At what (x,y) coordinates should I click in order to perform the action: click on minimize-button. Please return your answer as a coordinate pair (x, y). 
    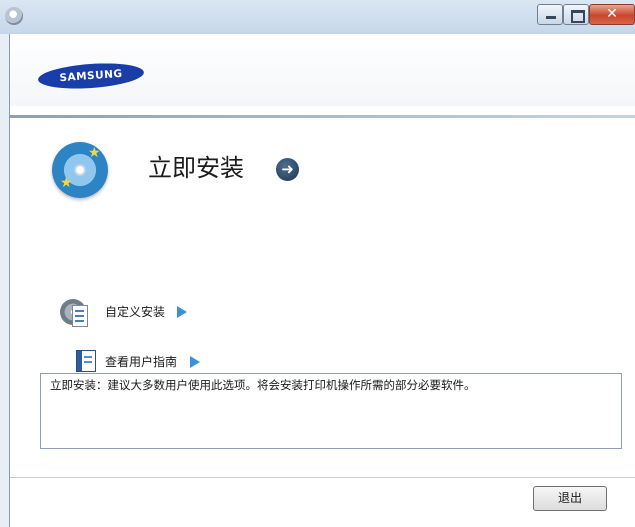
    Looking at the image, I should click on (550, 14).